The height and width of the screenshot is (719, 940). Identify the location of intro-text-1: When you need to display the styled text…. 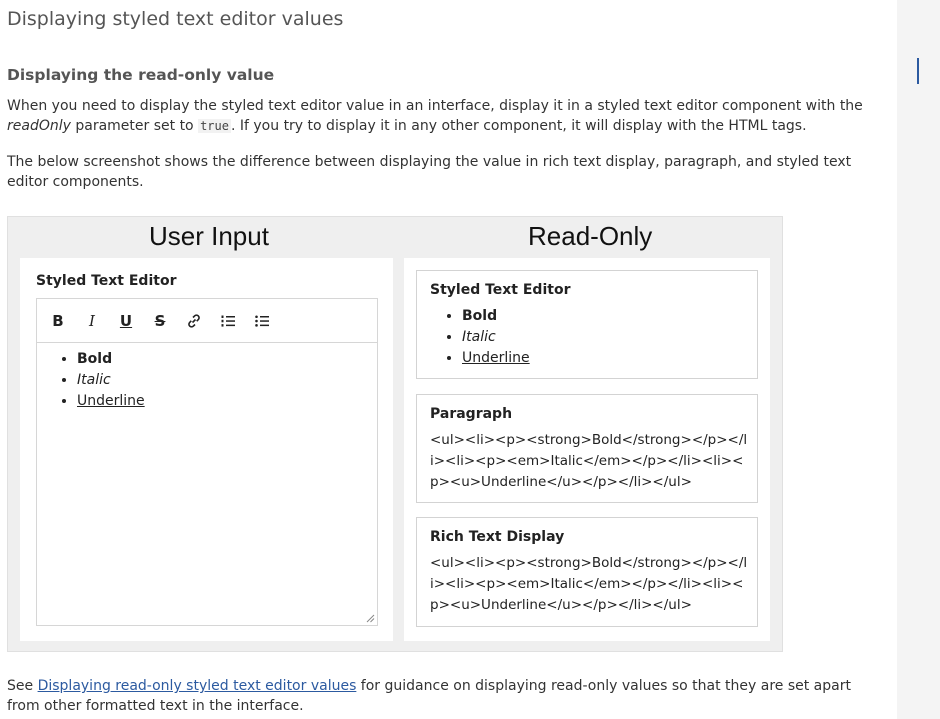
(435, 106).